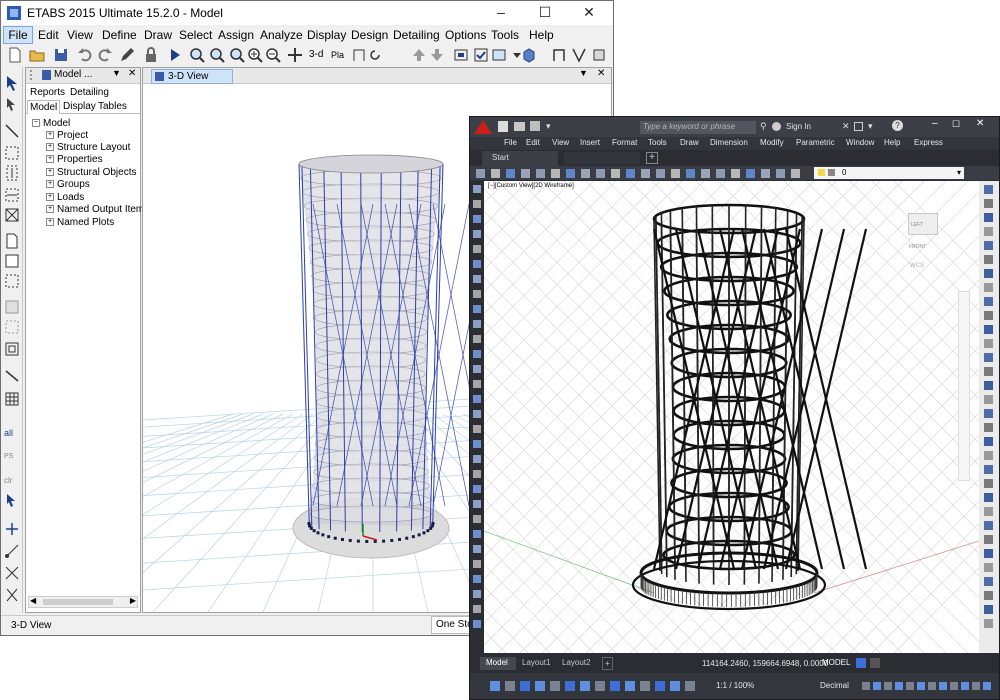 The height and width of the screenshot is (700, 1000). I want to click on menu-help: Help, so click(541, 35).